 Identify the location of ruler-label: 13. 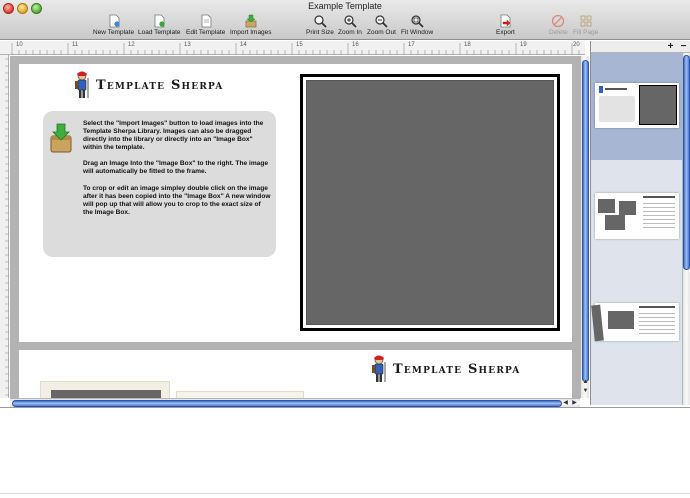
(187, 45).